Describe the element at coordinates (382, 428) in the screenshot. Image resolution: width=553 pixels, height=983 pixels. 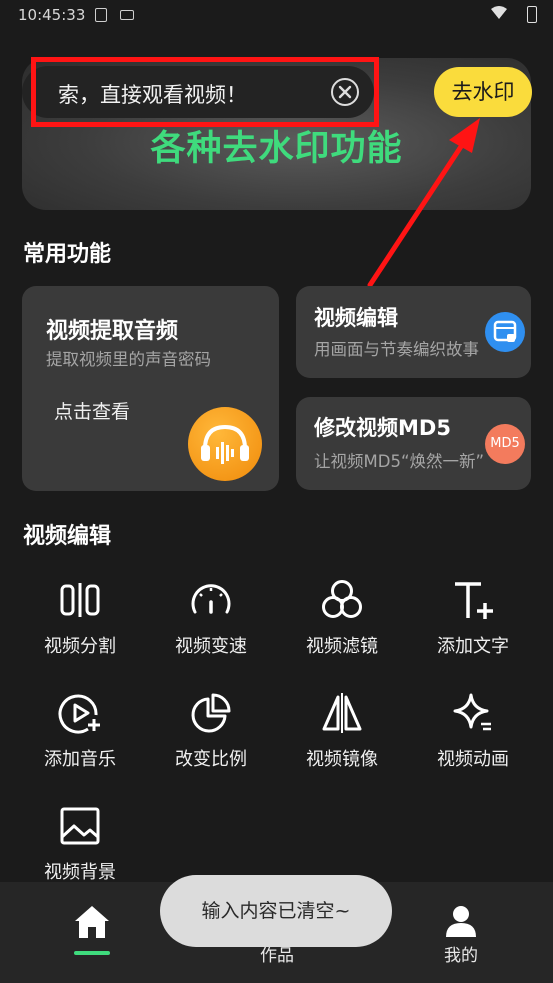
I see `modify-md5-title: 修改视频MD5` at that location.